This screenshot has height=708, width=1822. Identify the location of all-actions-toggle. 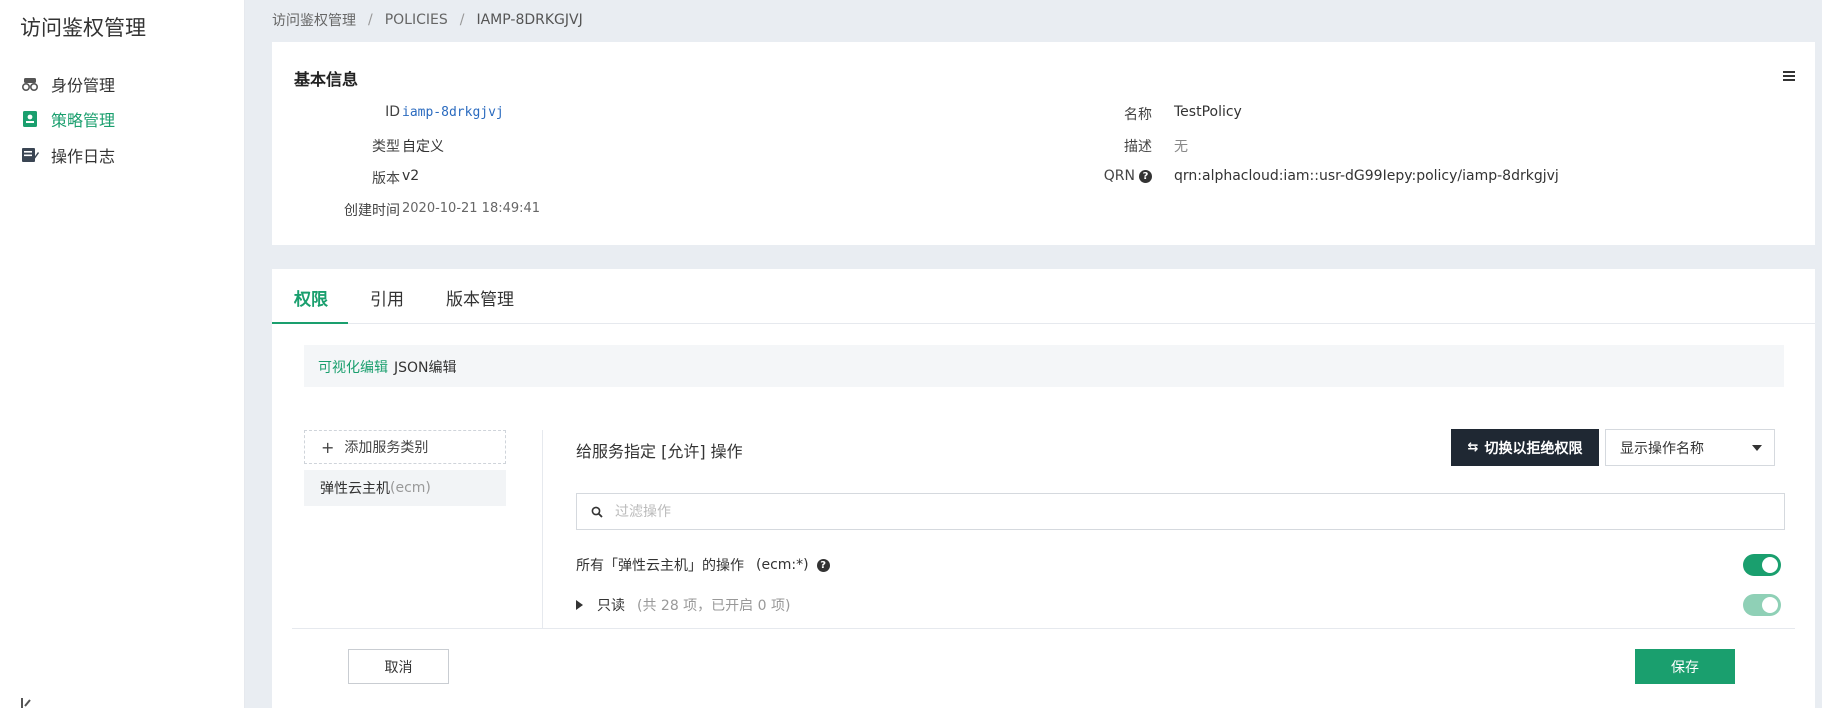
(1762, 565).